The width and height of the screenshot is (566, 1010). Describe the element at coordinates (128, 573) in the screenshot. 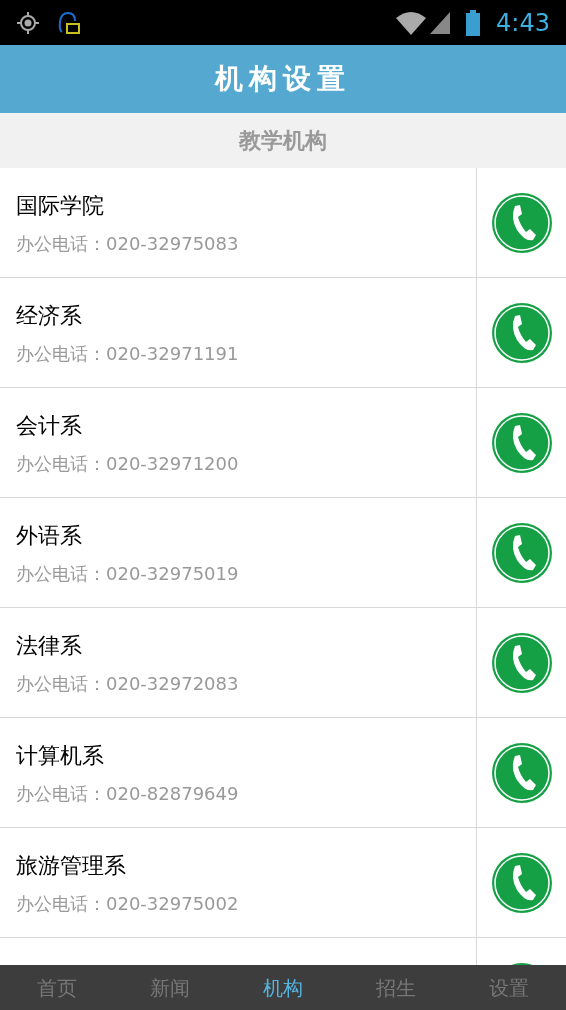

I see `office-phone: 办公电话：020-32975019` at that location.